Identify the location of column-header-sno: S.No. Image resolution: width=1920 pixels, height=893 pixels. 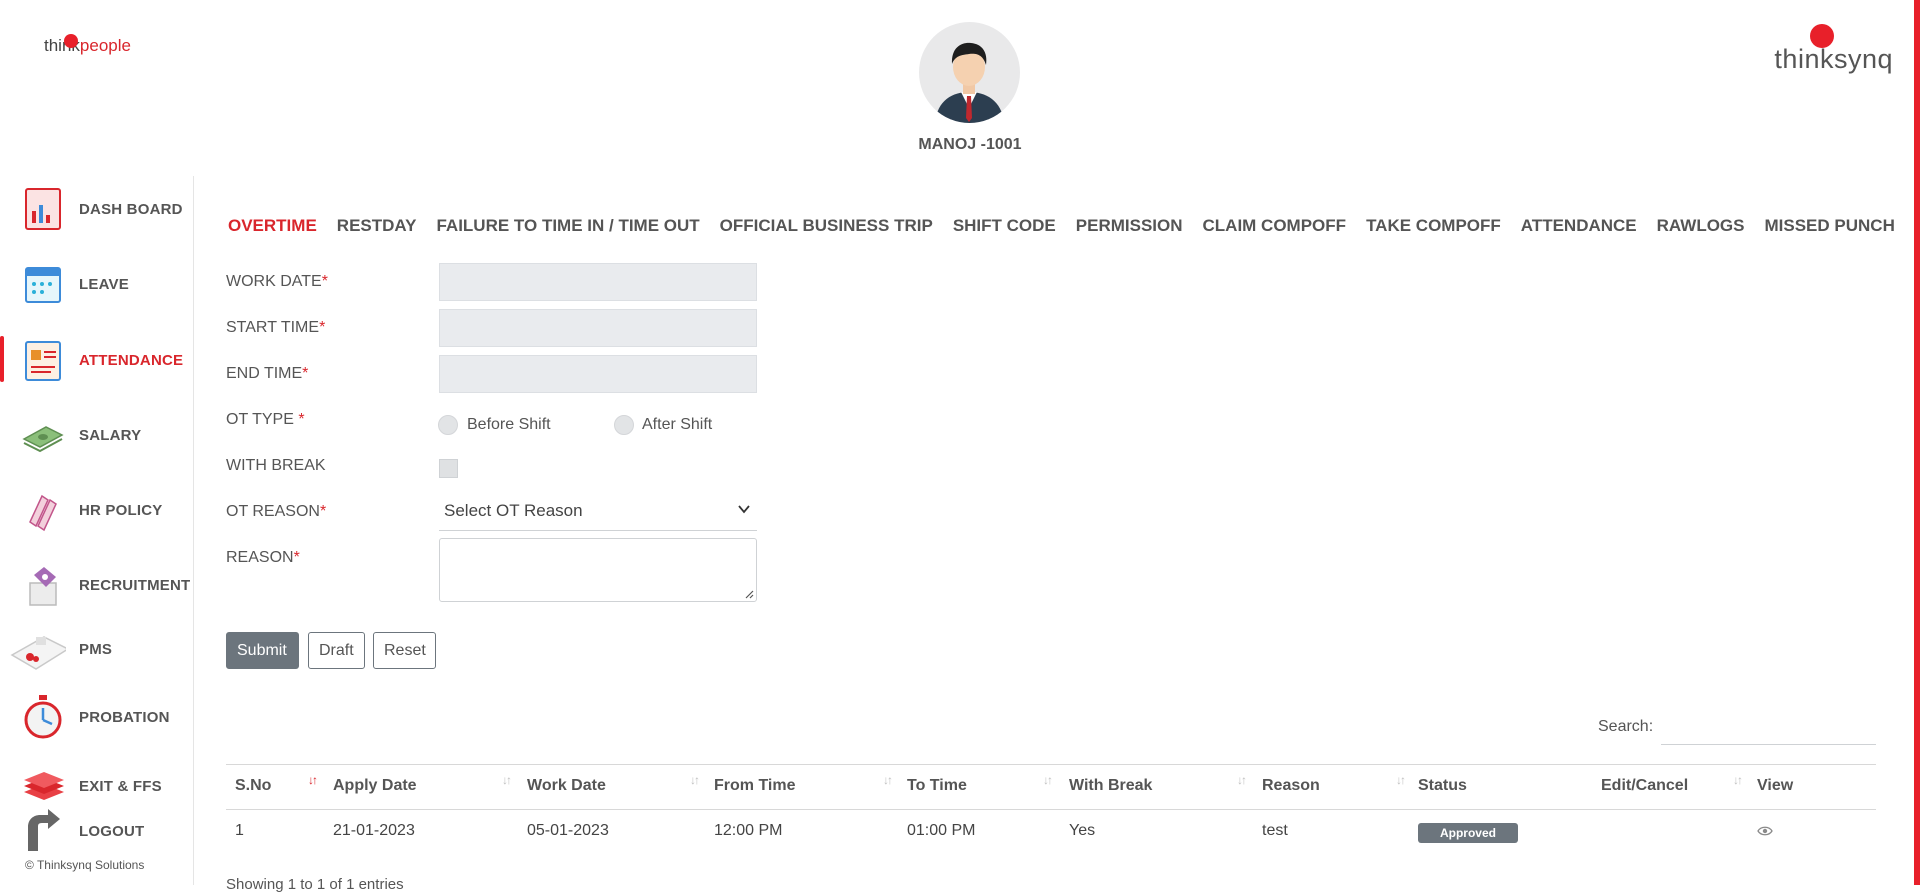
(253, 786).